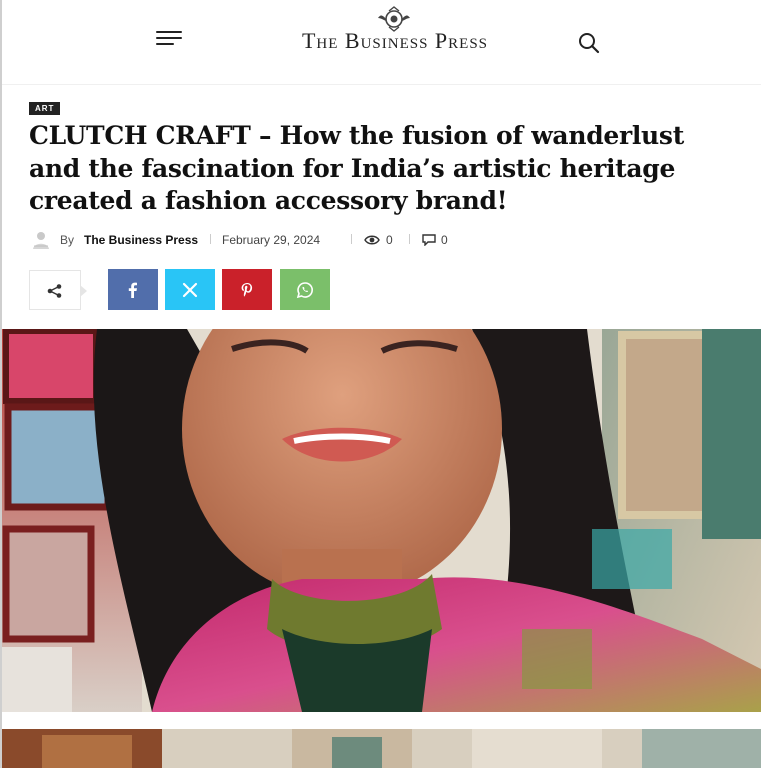  I want to click on author-avatar, so click(41, 240).